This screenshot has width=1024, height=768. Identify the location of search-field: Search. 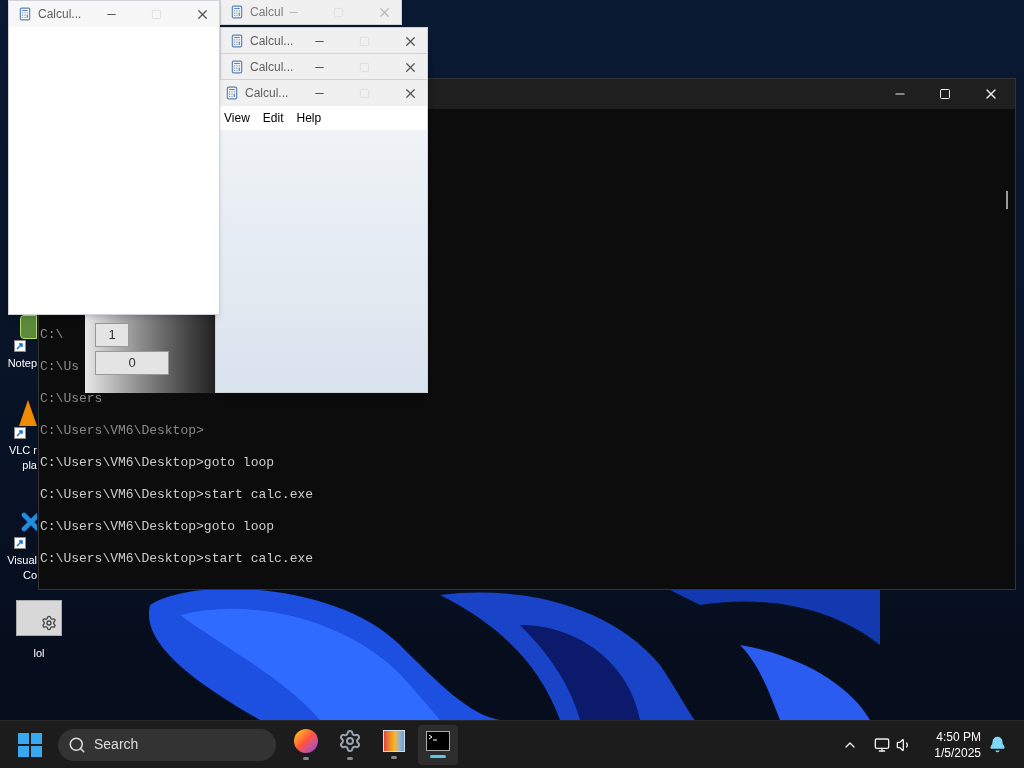
(167, 744).